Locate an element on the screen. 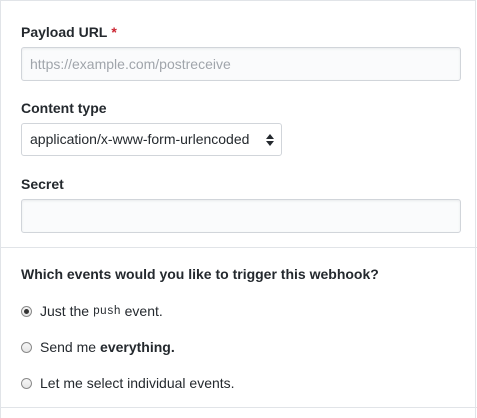 The height and width of the screenshot is (418, 477). required-marker: * is located at coordinates (114, 32).